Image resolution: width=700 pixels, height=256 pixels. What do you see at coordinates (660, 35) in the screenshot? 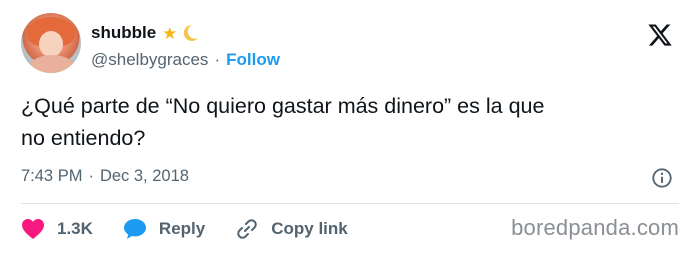
I see `x-logo-icon` at bounding box center [660, 35].